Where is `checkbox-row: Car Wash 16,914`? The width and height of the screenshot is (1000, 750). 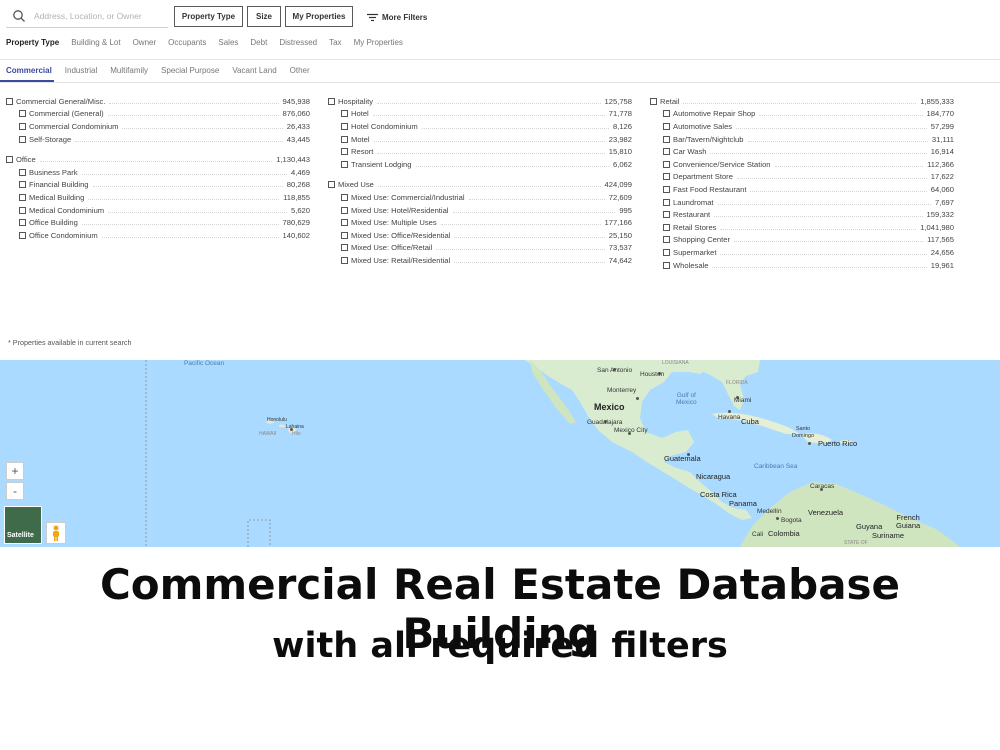
checkbox-row: Car Wash 16,914 is located at coordinates (802, 151).